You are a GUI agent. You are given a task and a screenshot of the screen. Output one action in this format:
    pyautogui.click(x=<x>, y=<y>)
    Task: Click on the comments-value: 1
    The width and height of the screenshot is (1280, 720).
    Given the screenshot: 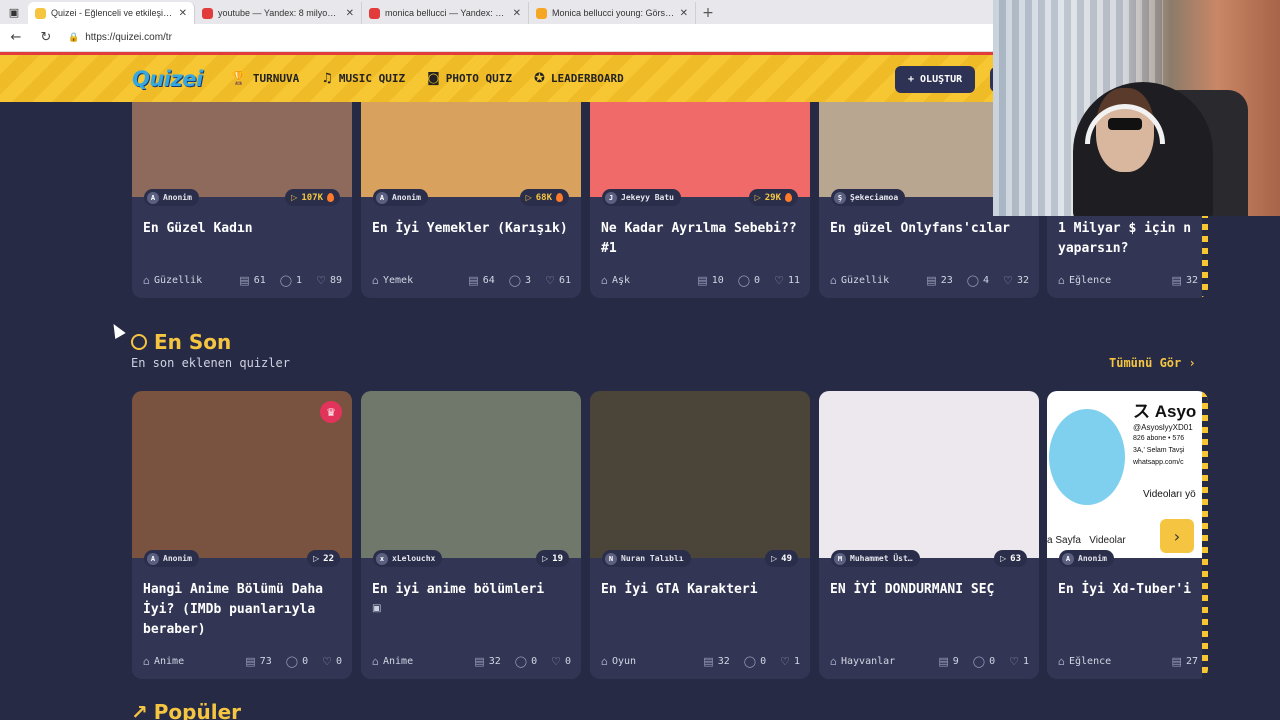 What is the action you would take?
    pyautogui.click(x=299, y=280)
    